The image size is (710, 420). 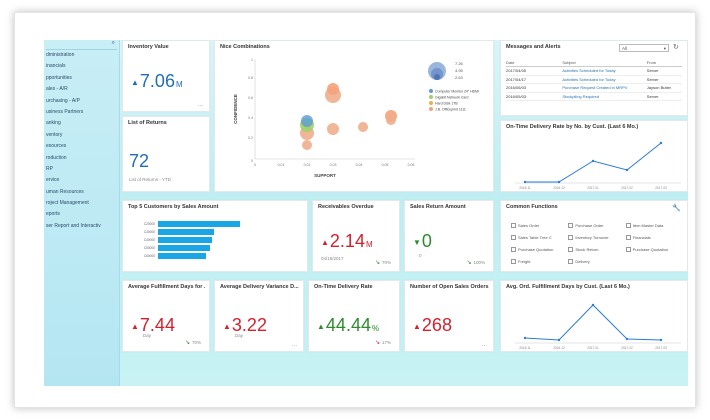 What do you see at coordinates (139, 161) in the screenshot?
I see `kpi-value: 72` at bounding box center [139, 161].